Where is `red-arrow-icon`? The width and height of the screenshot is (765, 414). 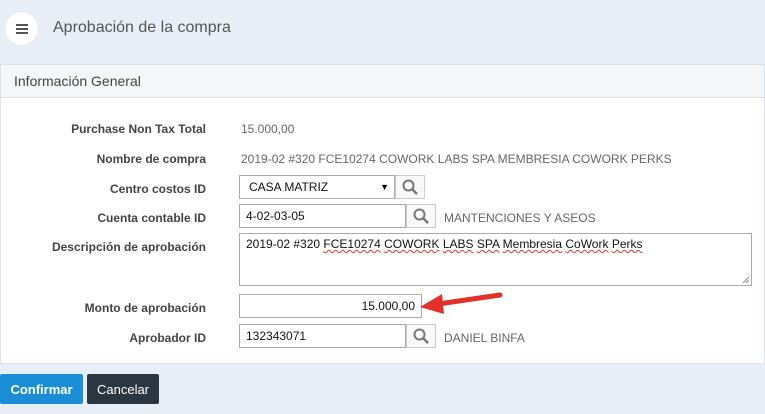 red-arrow-icon is located at coordinates (461, 303).